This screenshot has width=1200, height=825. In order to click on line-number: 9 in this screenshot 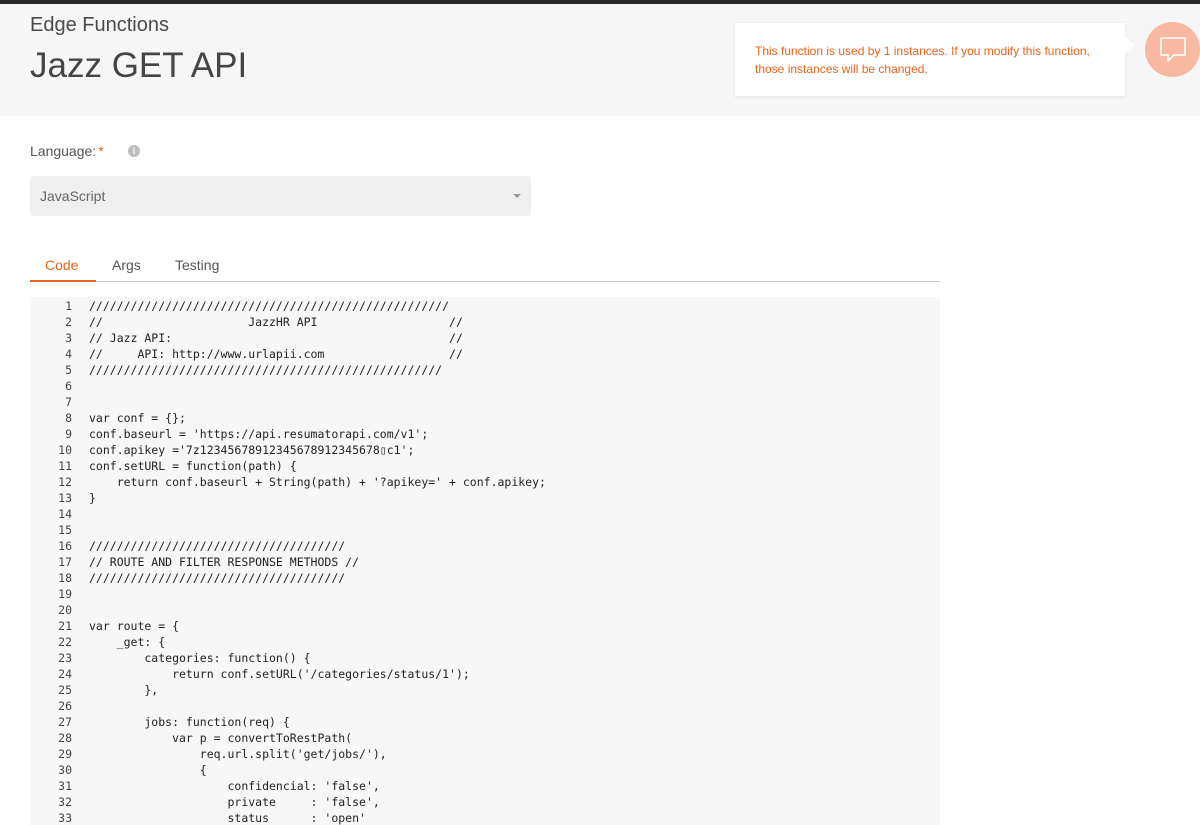, I will do `click(68, 434)`.